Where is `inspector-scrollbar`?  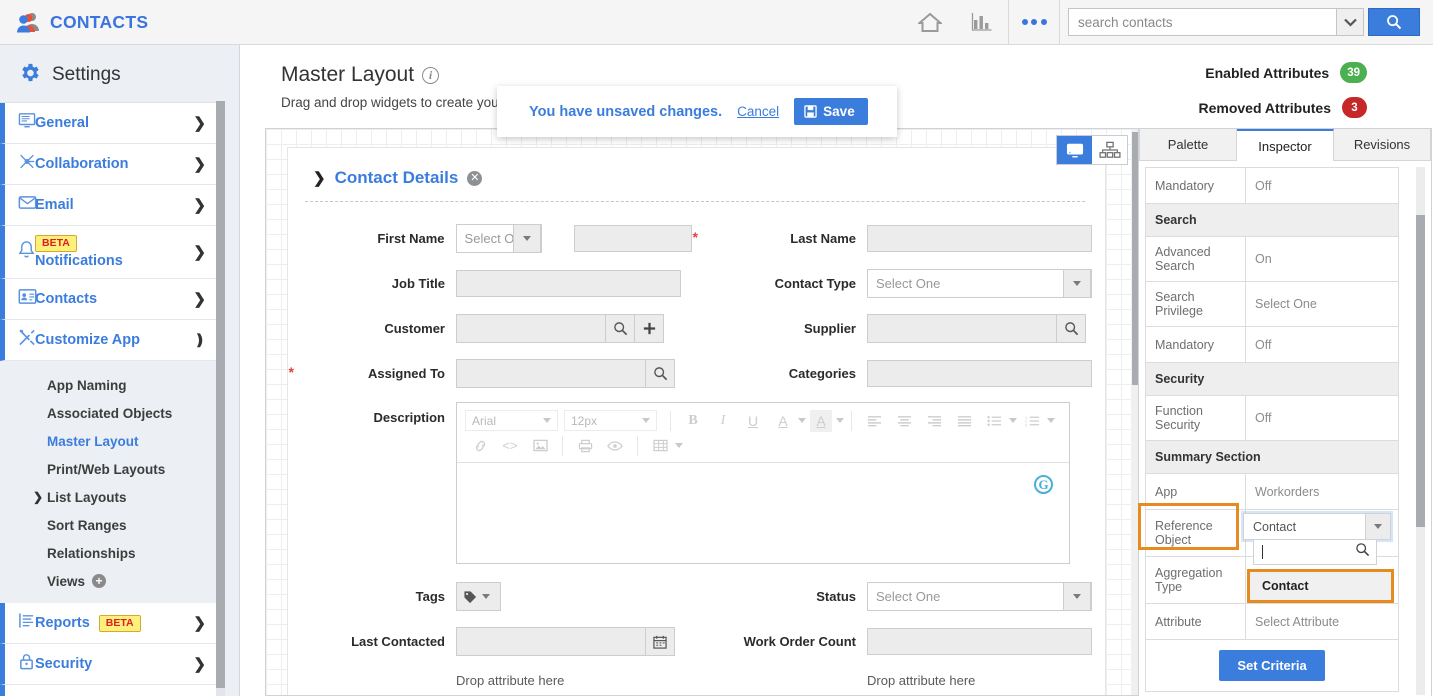
inspector-scrollbar is located at coordinates (1420, 431).